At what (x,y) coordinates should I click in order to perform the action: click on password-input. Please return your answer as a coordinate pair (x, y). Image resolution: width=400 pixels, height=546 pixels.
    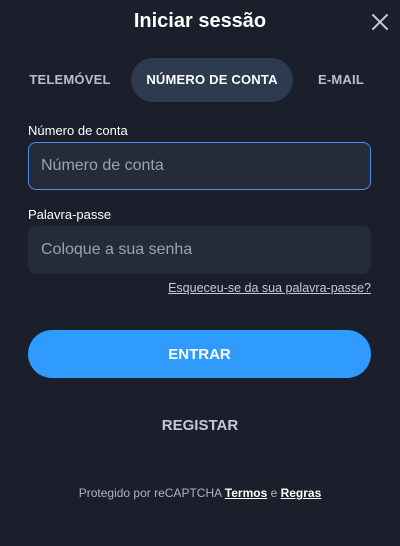
    Looking at the image, I should click on (199, 250).